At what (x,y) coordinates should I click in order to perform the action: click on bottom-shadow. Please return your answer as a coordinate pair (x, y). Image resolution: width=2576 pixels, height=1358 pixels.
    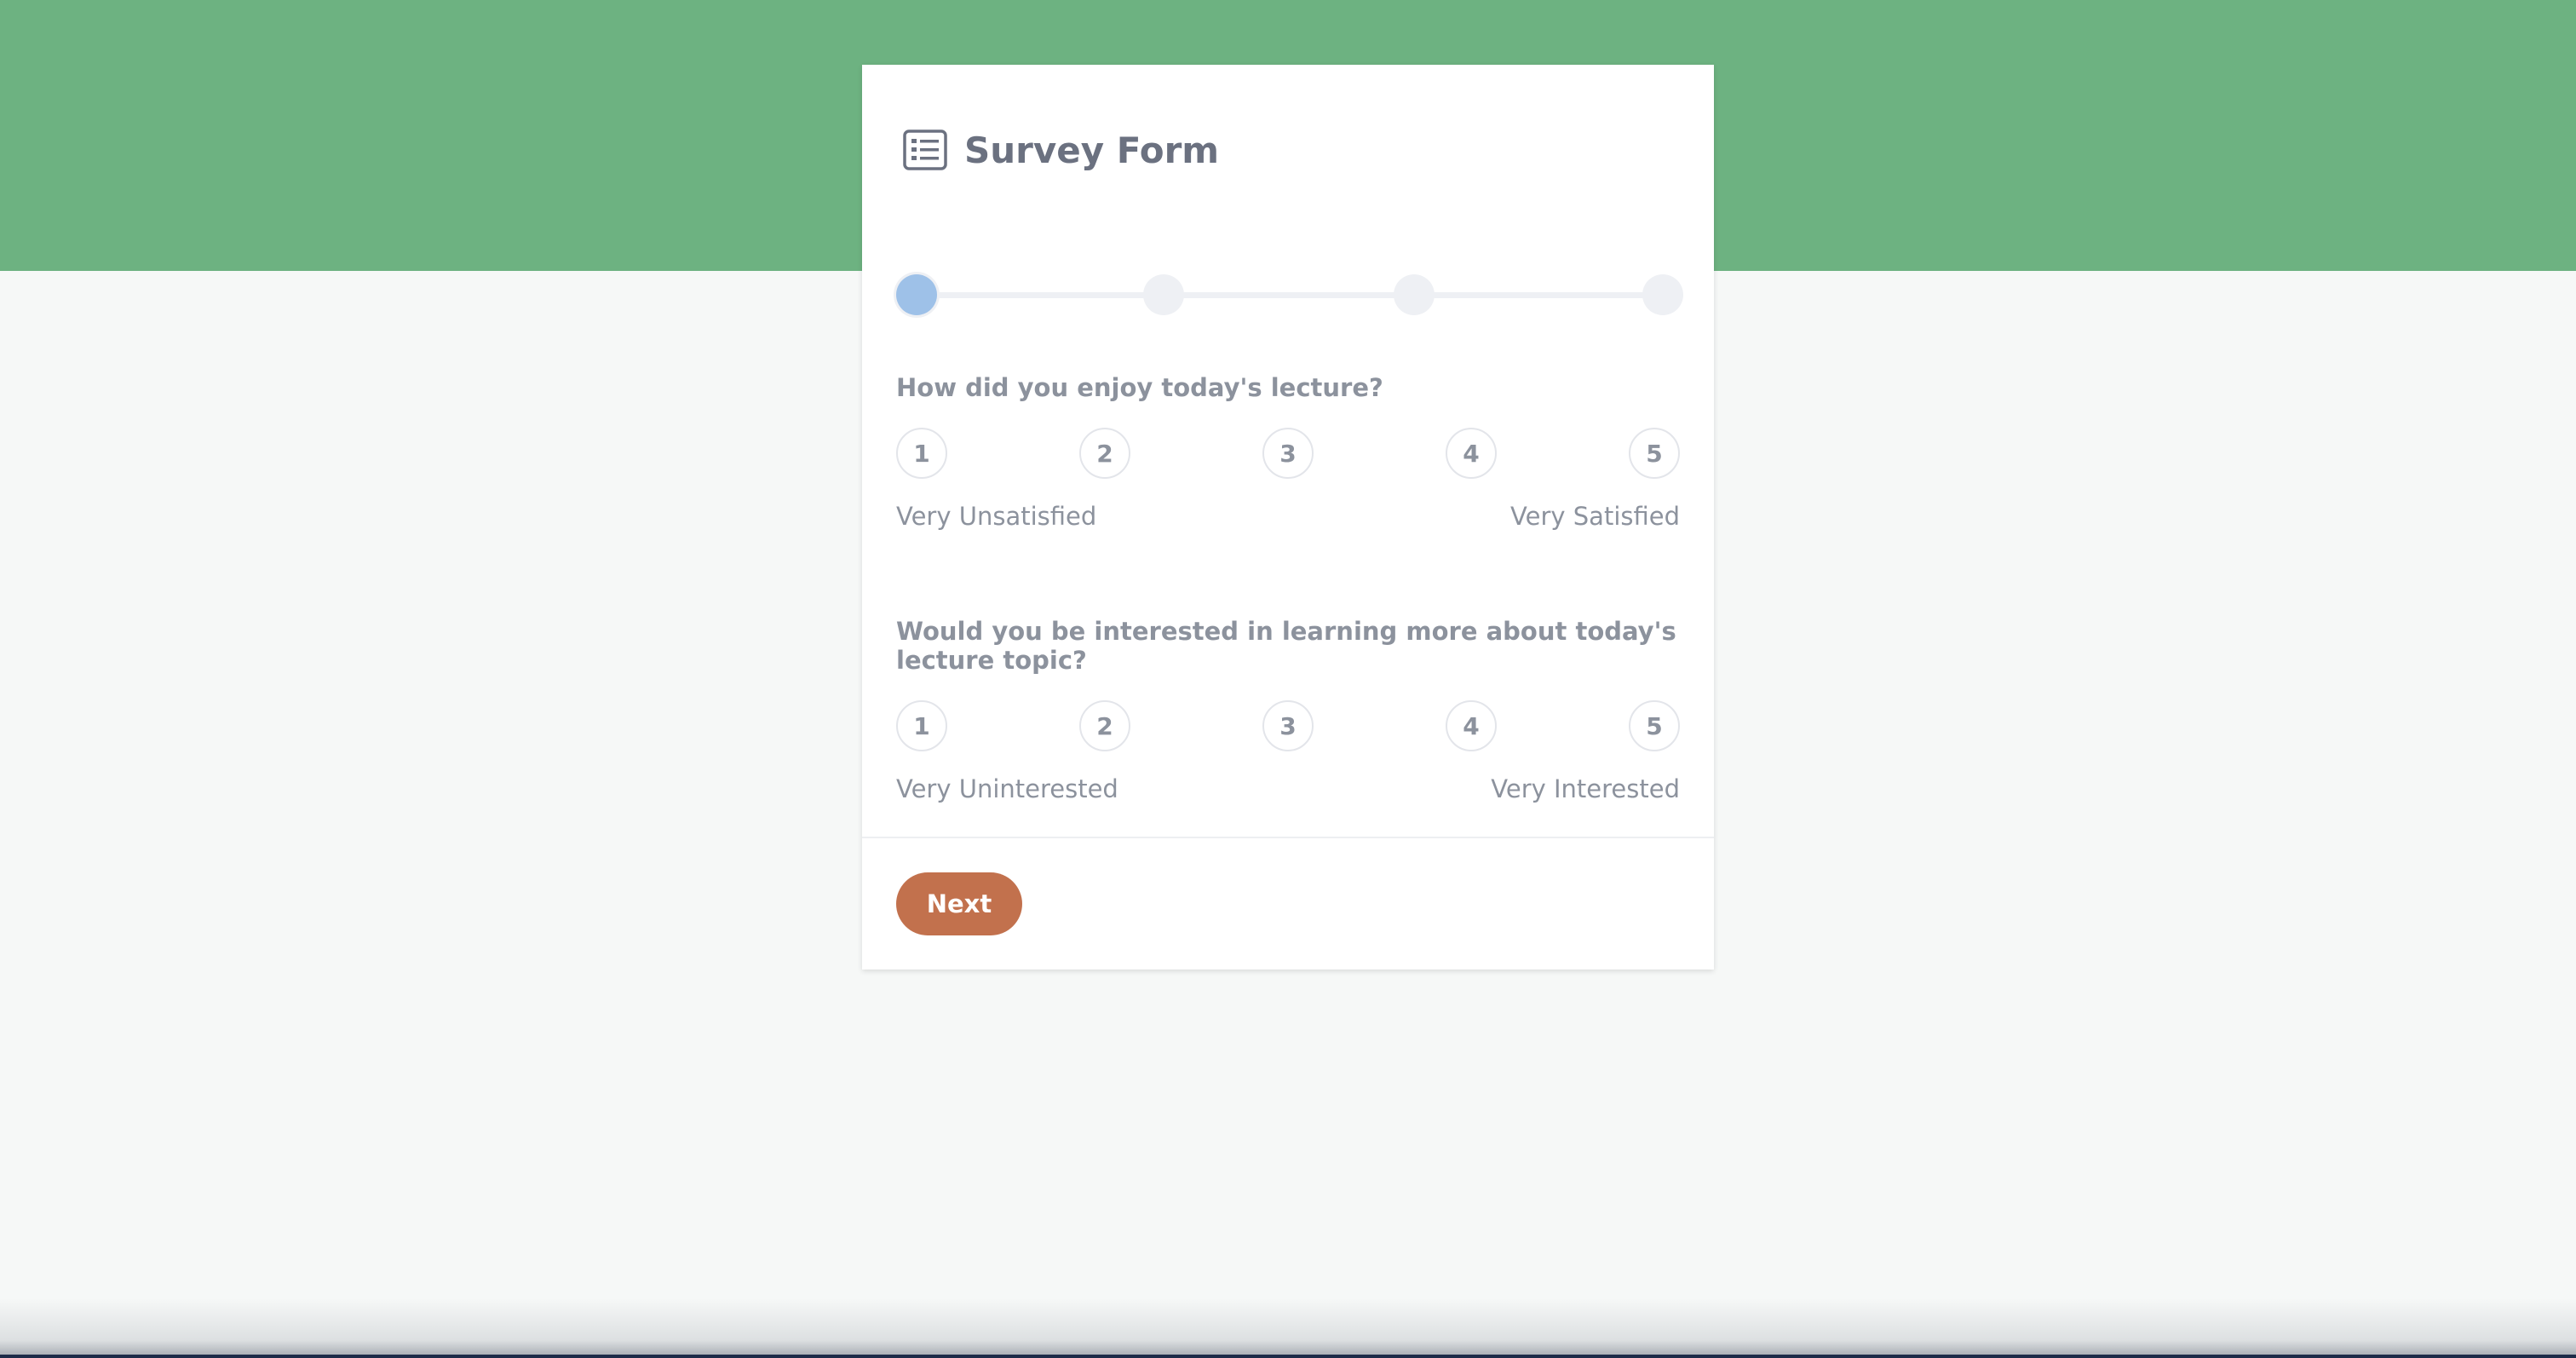
    Looking at the image, I should click on (1288, 1328).